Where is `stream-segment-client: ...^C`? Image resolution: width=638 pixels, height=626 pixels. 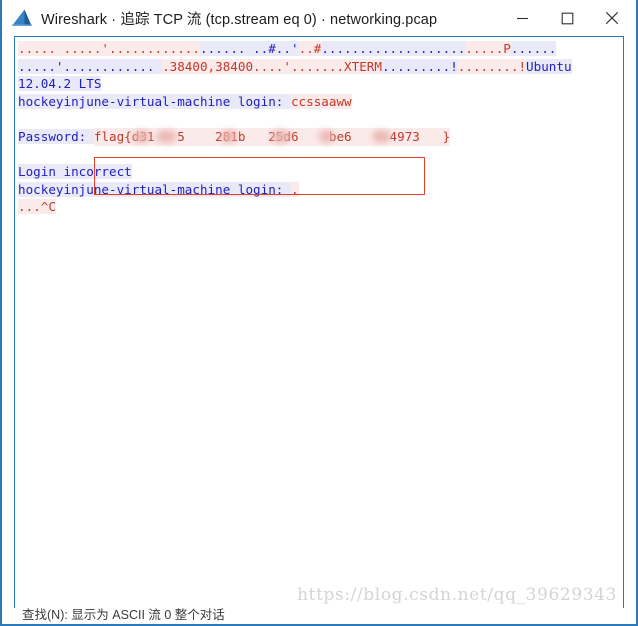
stream-segment-client: ...^C is located at coordinates (37, 207).